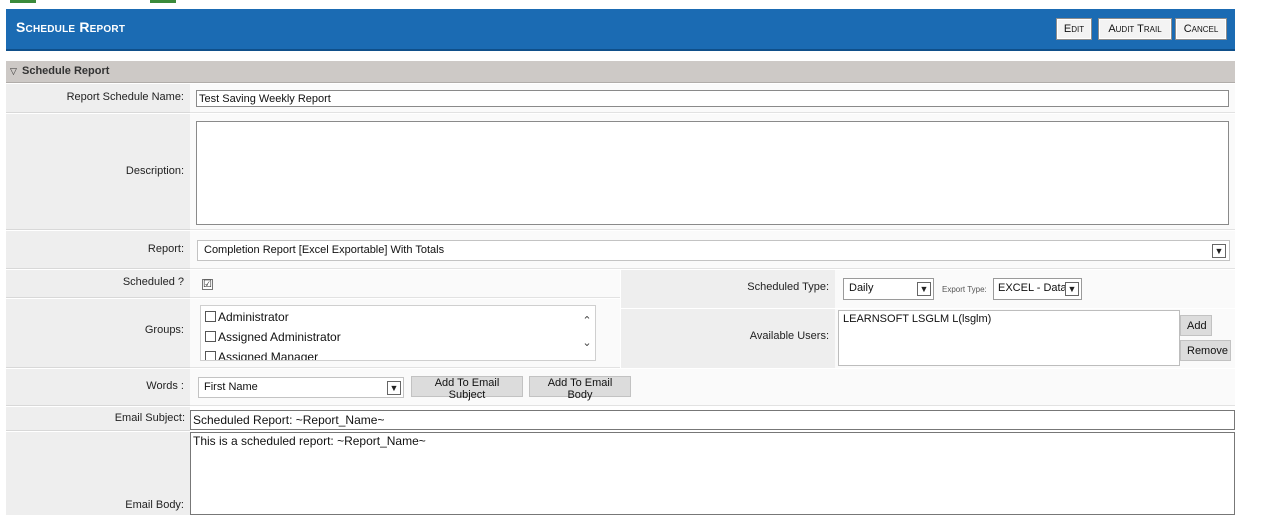 Image resolution: width=1270 pixels, height=515 pixels. I want to click on words-label: Words :, so click(165, 386).